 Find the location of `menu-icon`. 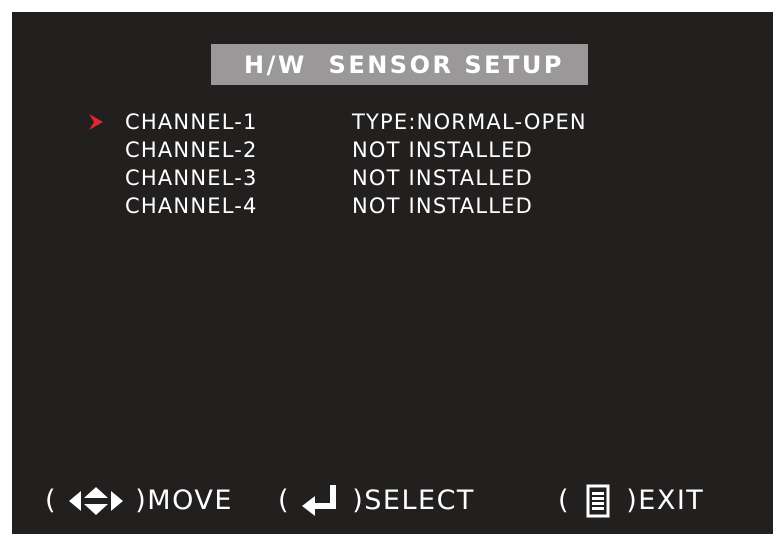

menu-icon is located at coordinates (598, 500).